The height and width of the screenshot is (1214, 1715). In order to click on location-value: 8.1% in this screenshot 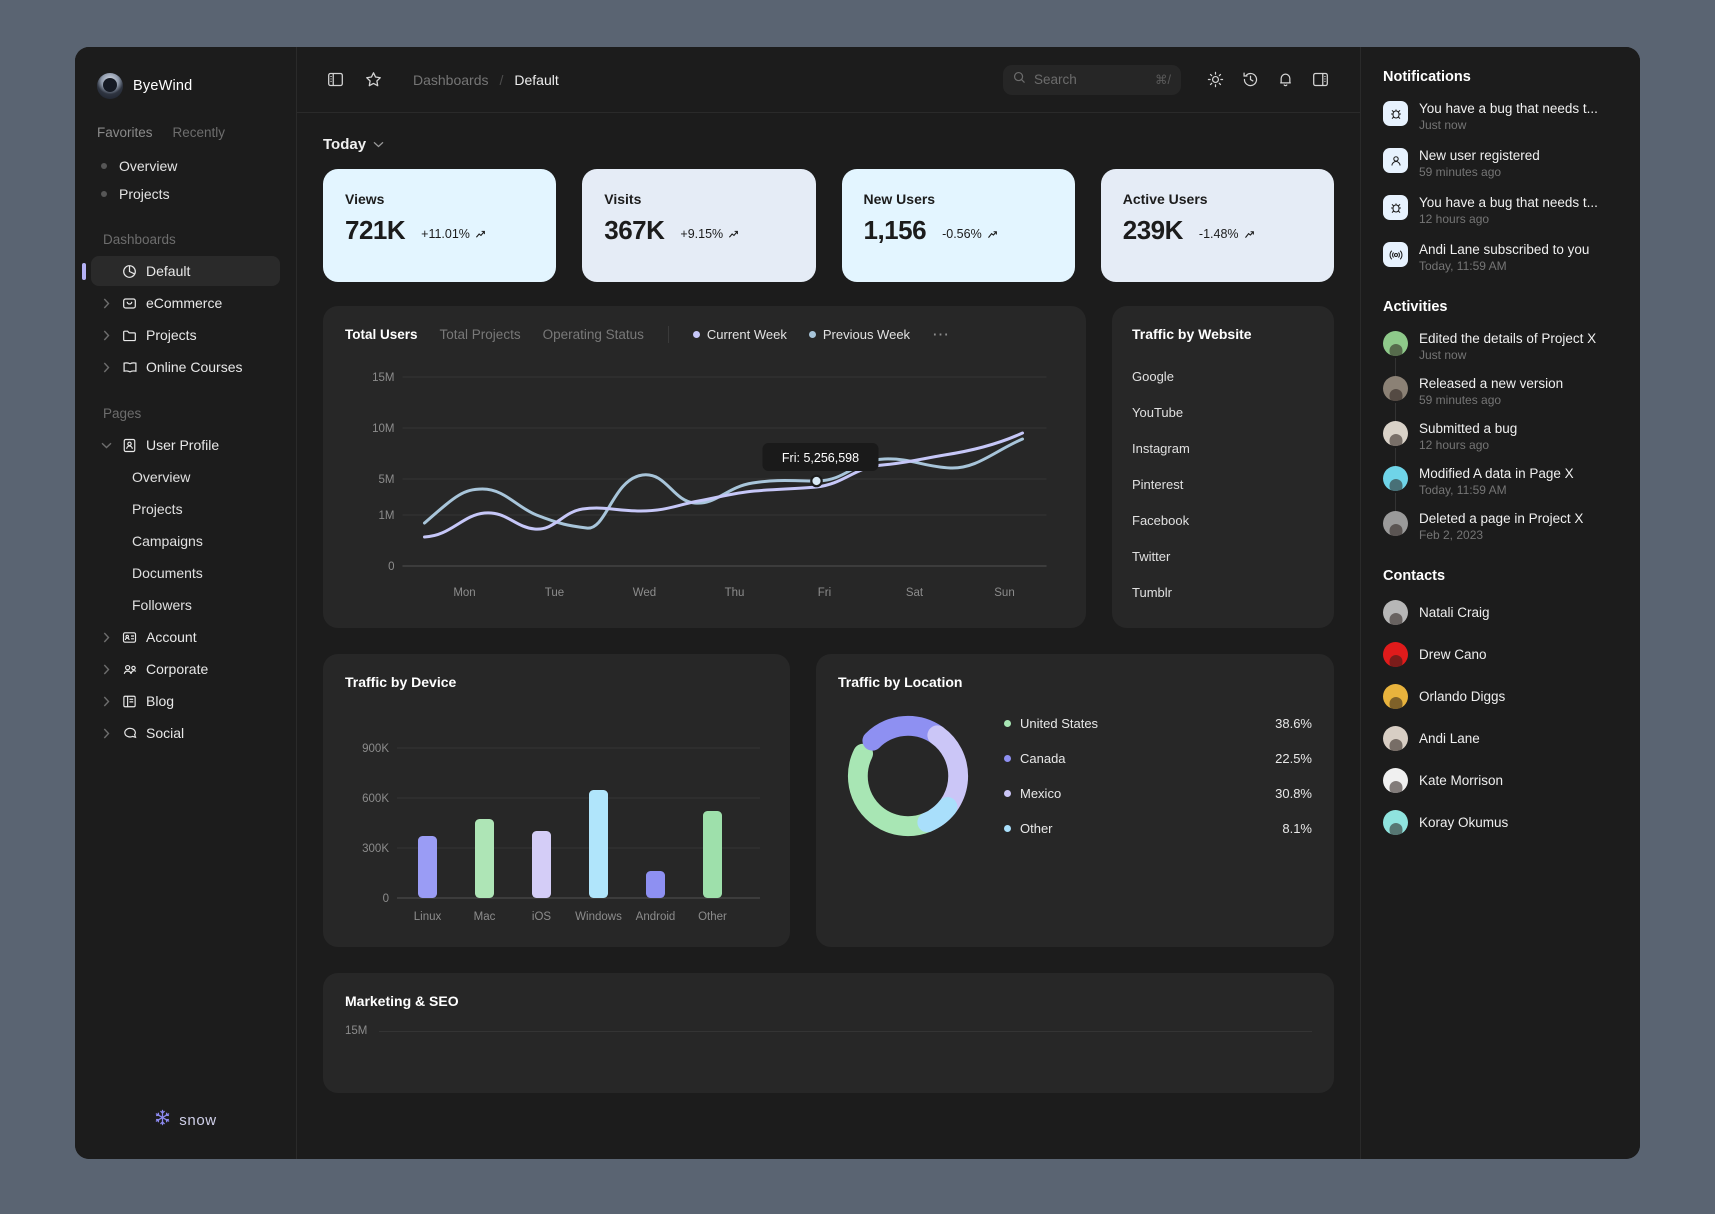, I will do `click(1297, 828)`.